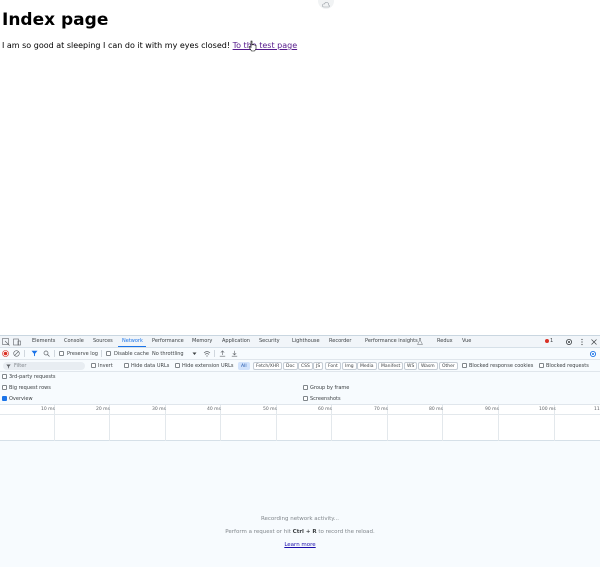 The image size is (600, 567). What do you see at coordinates (105, 366) in the screenshot?
I see `invert-label: Invert` at bounding box center [105, 366].